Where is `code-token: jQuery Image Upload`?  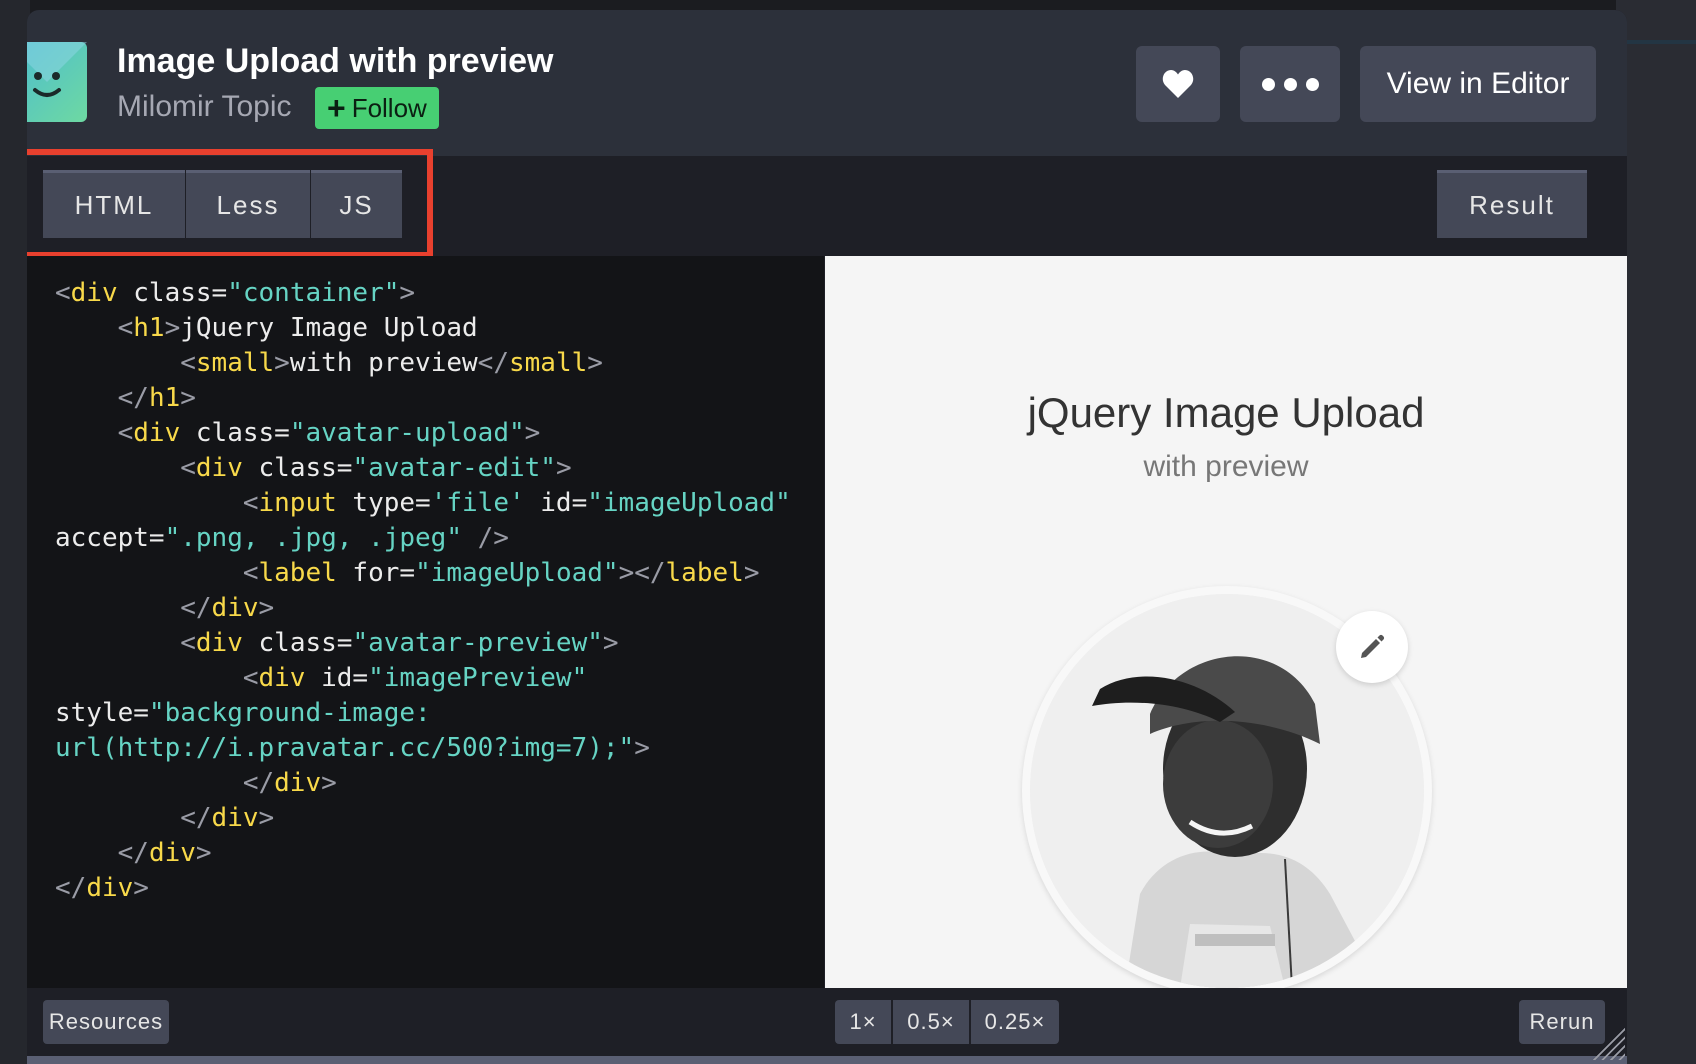 code-token: jQuery Image Upload is located at coordinates (329, 328).